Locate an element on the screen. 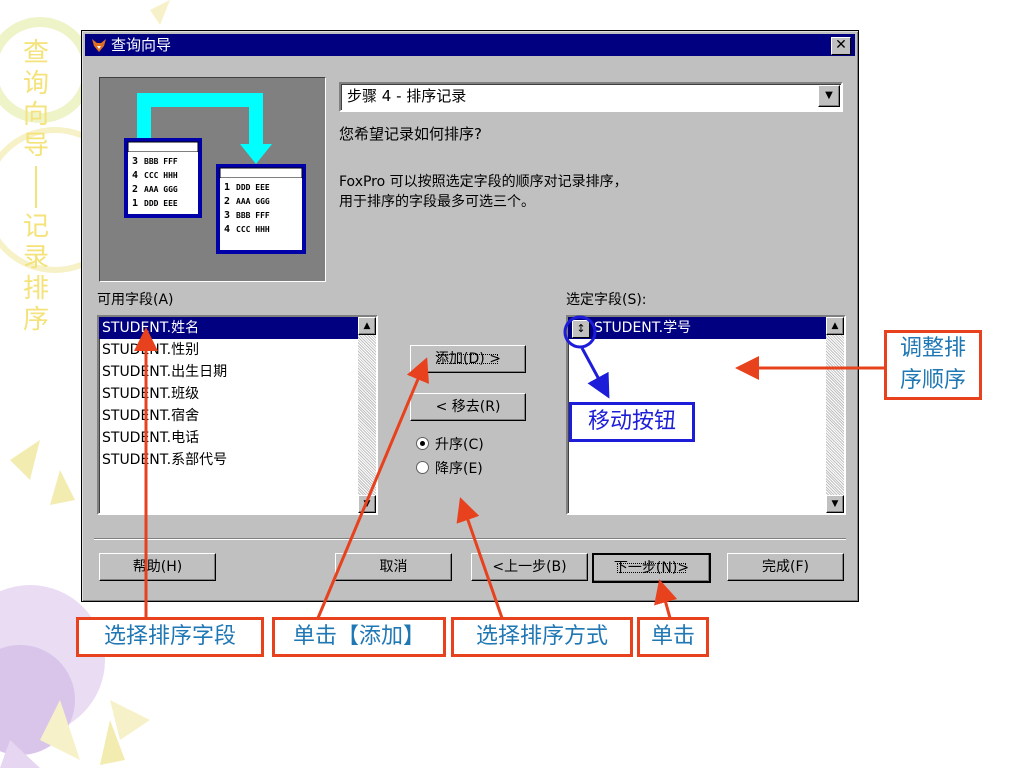 The image size is (1024, 768). annotation-adjust-order-line2: 序顺序 is located at coordinates (932, 380).